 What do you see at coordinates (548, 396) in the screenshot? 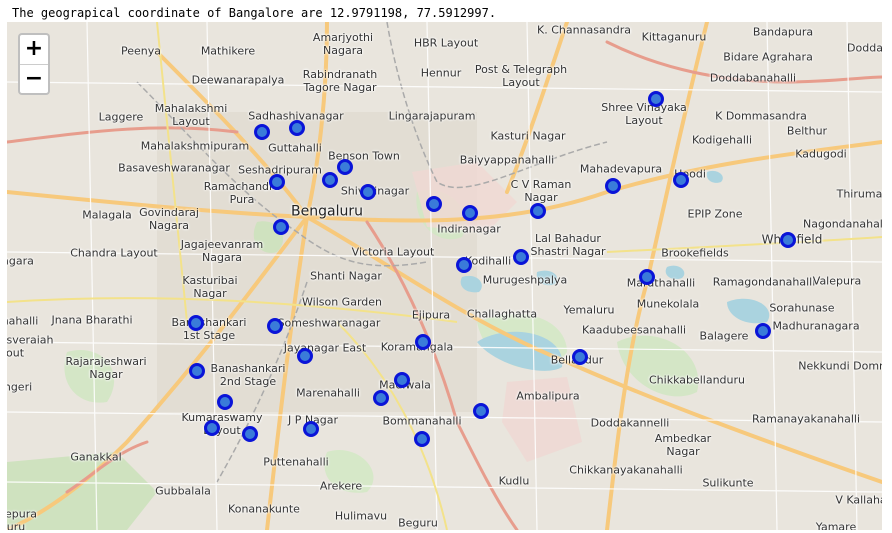
I see `place-label: Ambalipura` at bounding box center [548, 396].